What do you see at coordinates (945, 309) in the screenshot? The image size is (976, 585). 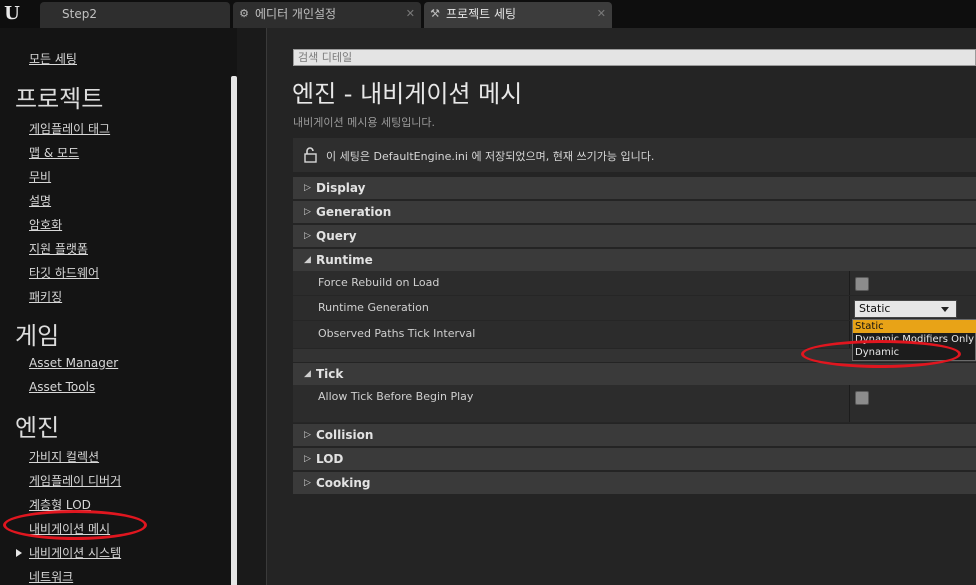 I see `chevron-down-icon` at bounding box center [945, 309].